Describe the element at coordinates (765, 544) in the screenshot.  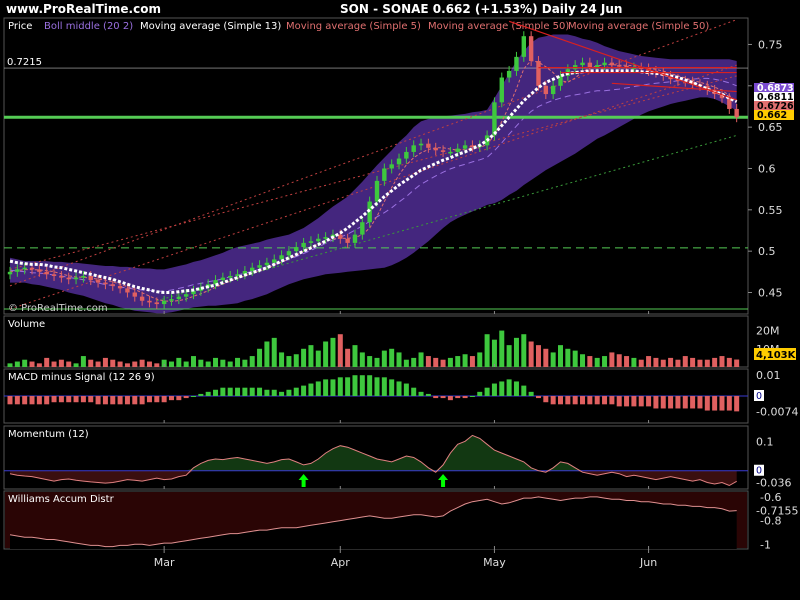
I see `y-tick-label: -1` at that location.